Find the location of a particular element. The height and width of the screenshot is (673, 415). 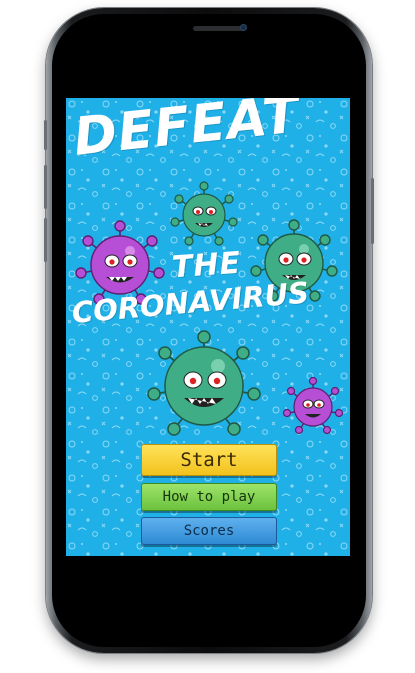

title-the: THE is located at coordinates (206, 265).